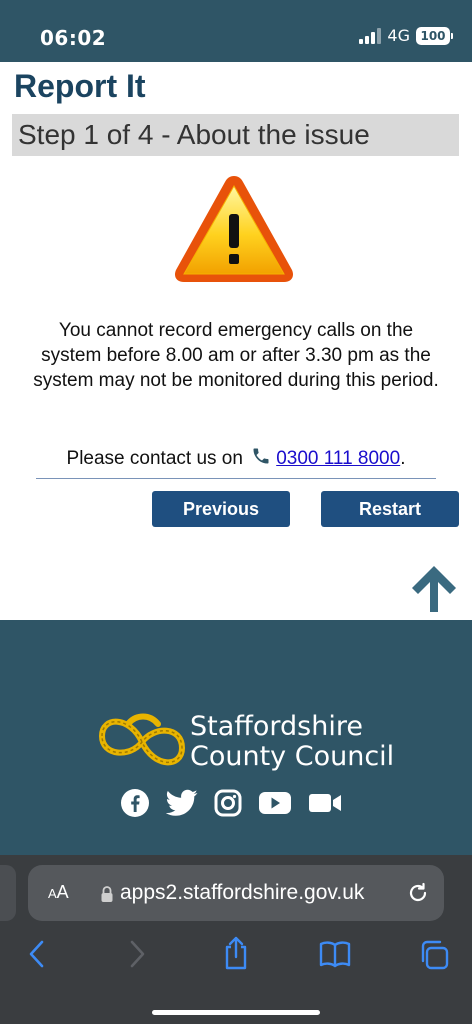 The image size is (472, 1024). I want to click on step-indicator: Step 1 of 4 - About the issue, so click(235, 135).